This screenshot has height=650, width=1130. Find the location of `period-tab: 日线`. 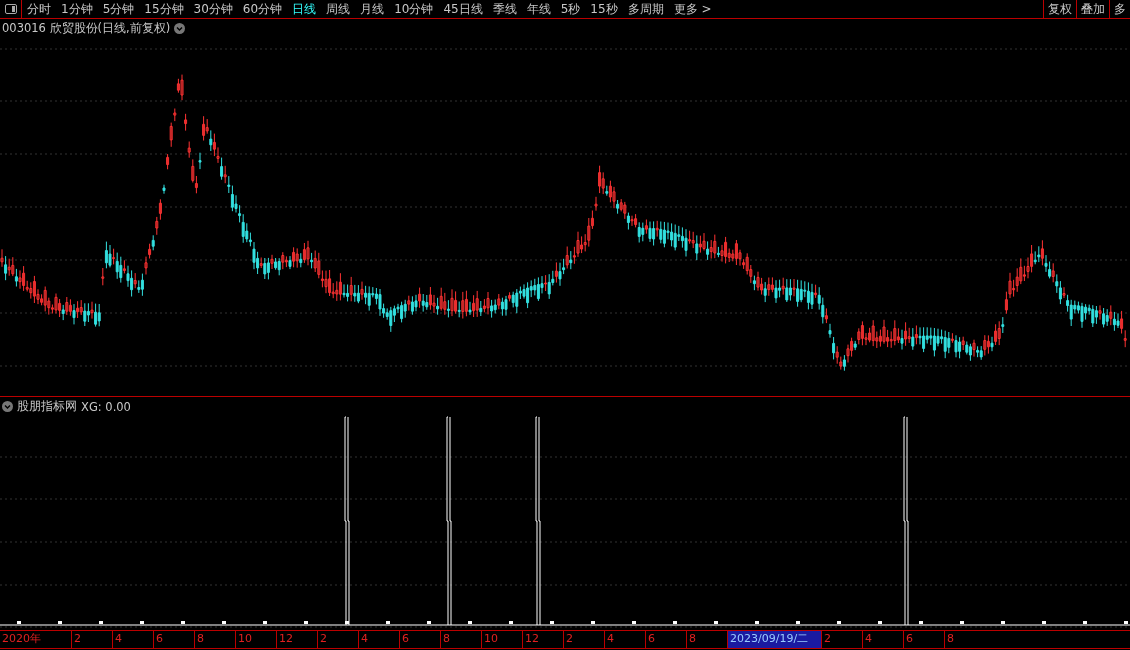

period-tab: 日线 is located at coordinates (304, 9).